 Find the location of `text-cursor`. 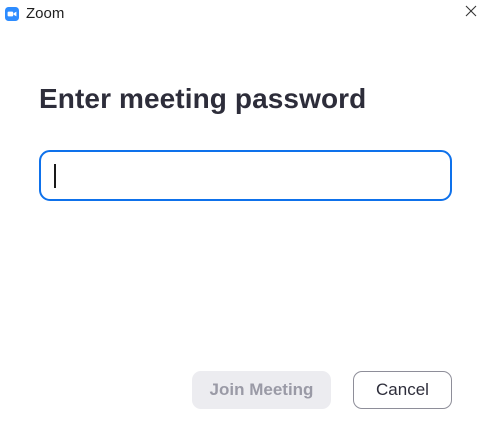

text-cursor is located at coordinates (55, 176).